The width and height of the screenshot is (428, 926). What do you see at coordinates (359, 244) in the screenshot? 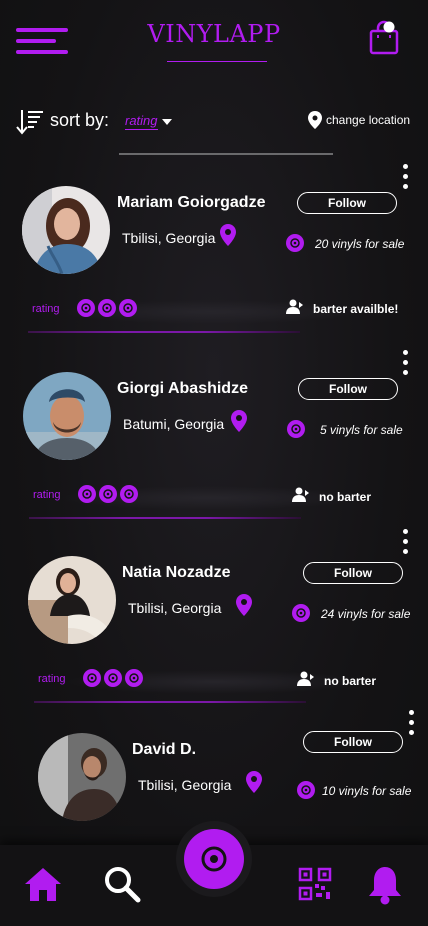
I see `vinyls-for-sale: 20 vinyls for sale` at bounding box center [359, 244].